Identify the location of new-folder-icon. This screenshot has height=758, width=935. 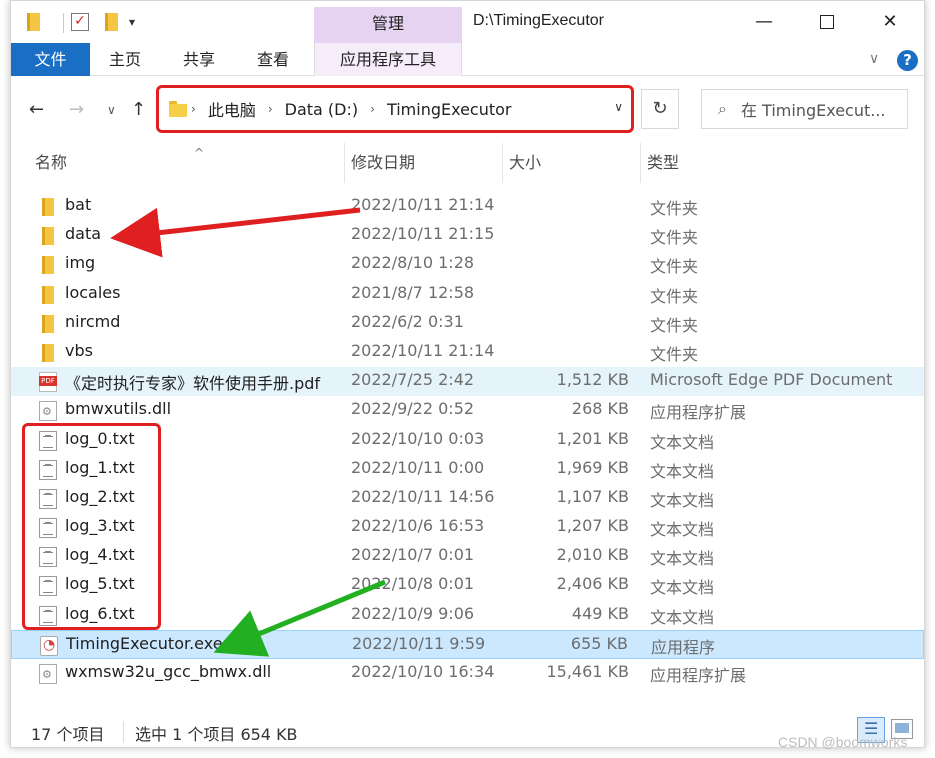
(110, 22).